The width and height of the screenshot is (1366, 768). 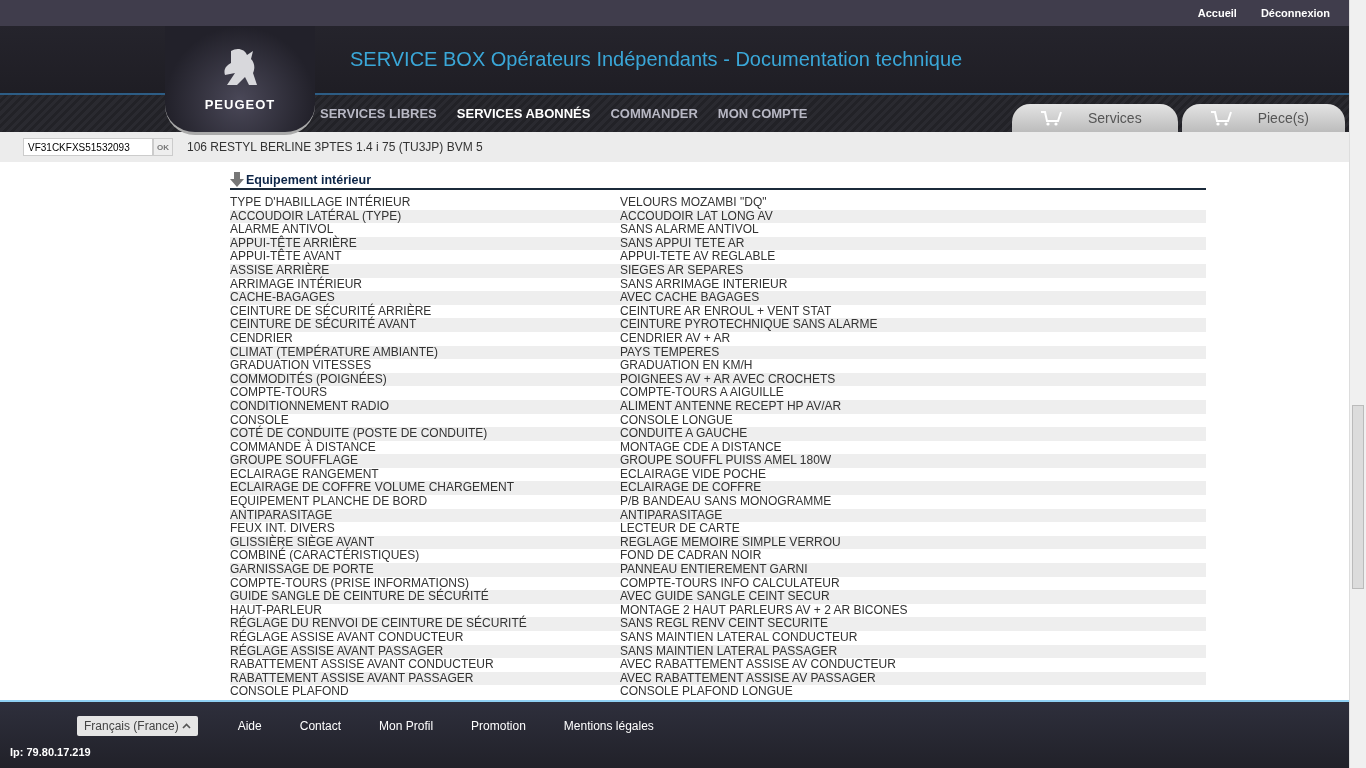 I want to click on table-cell-text: POIGNEES AV + AR AVEC CROCHETS, so click(x=728, y=379).